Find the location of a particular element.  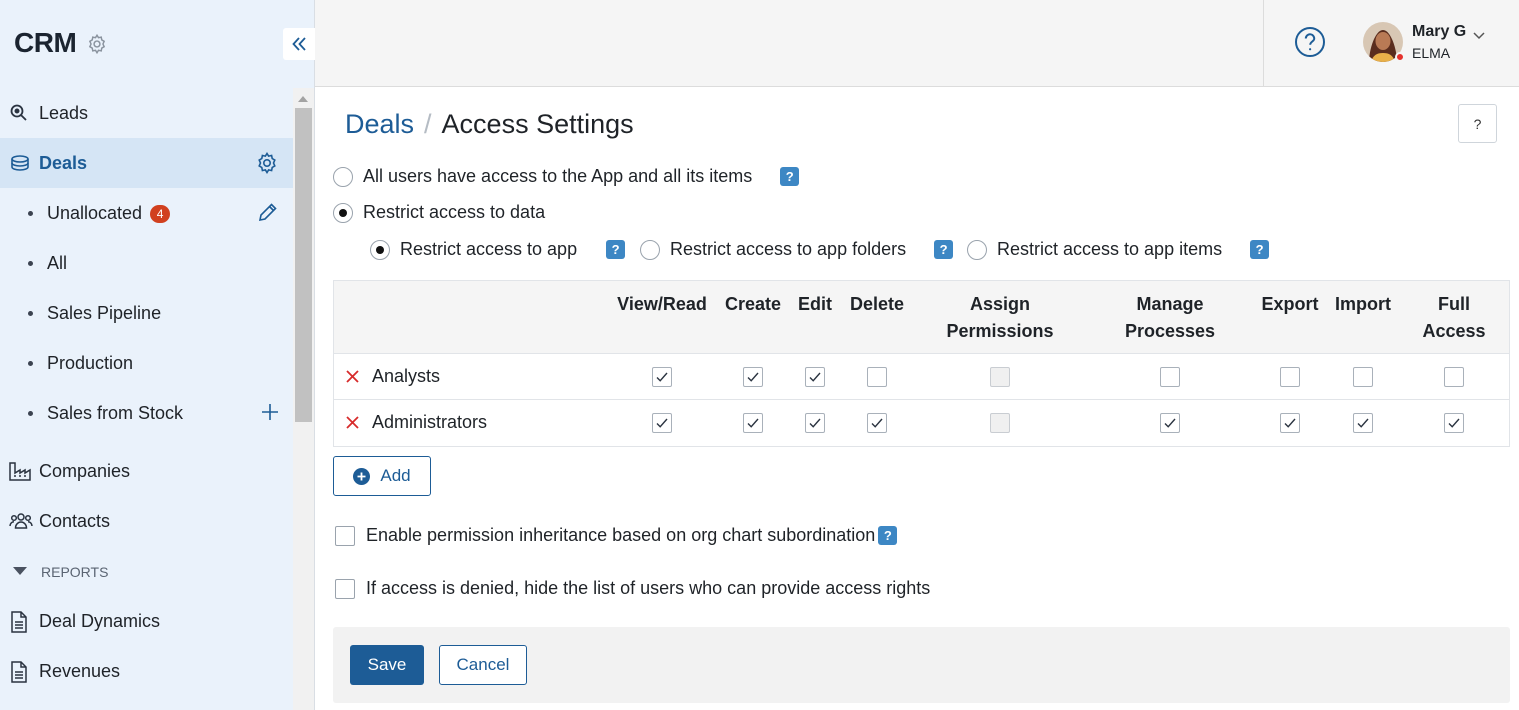

scroll-up-arrow-icon is located at coordinates (303, 99).